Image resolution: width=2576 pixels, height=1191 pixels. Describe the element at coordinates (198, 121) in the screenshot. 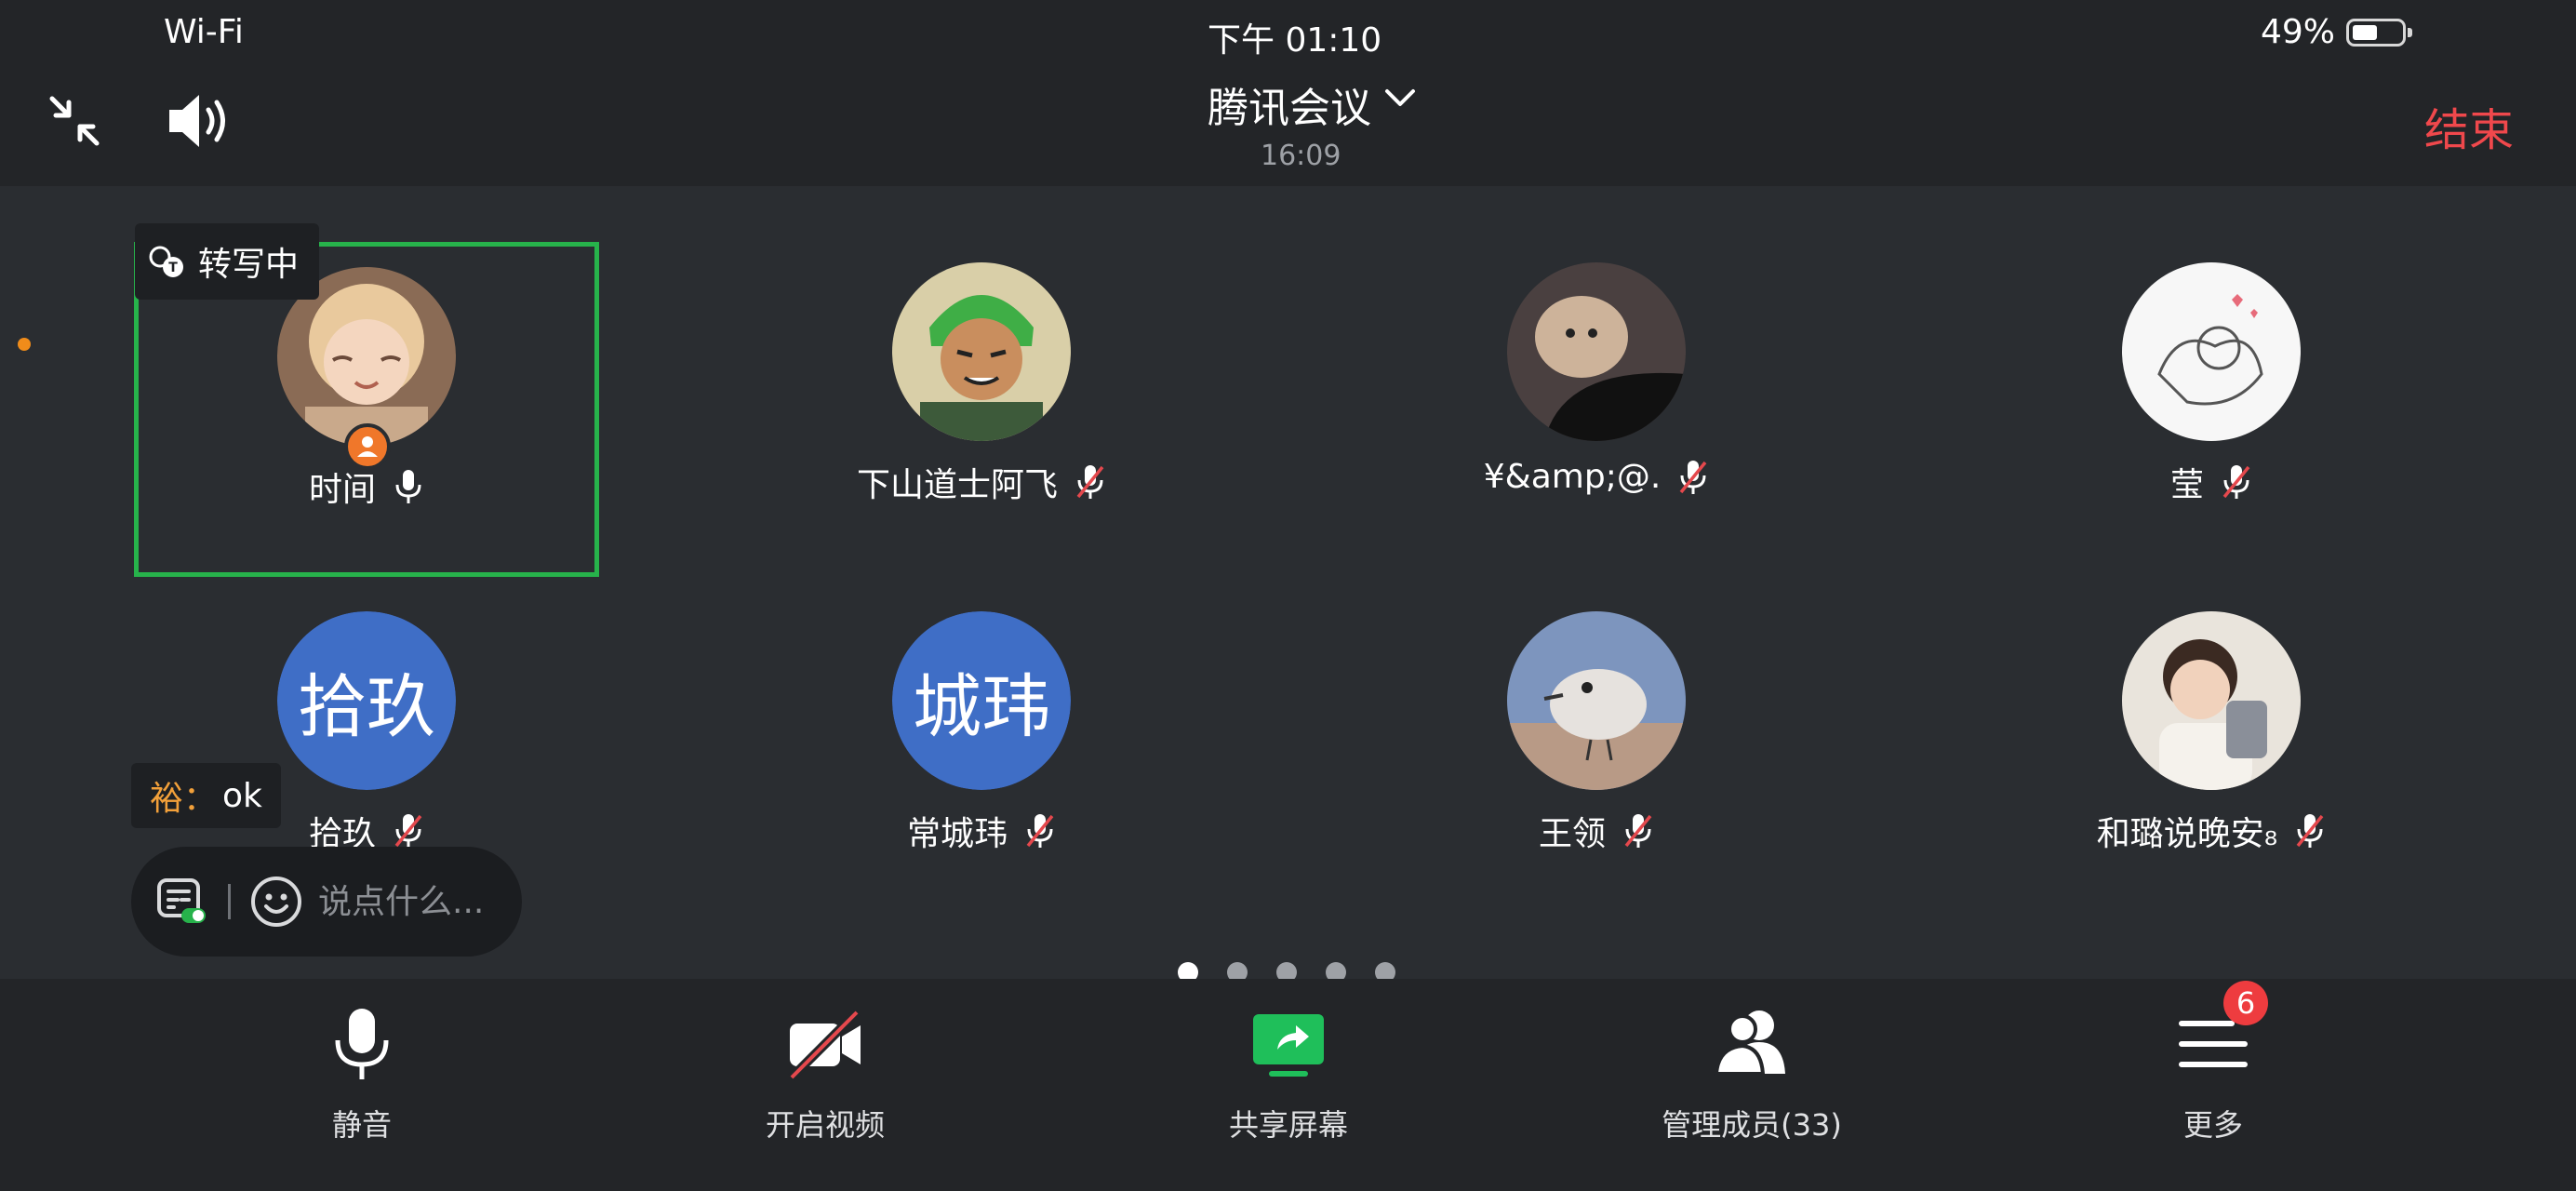

I see `speaker-icon` at that location.